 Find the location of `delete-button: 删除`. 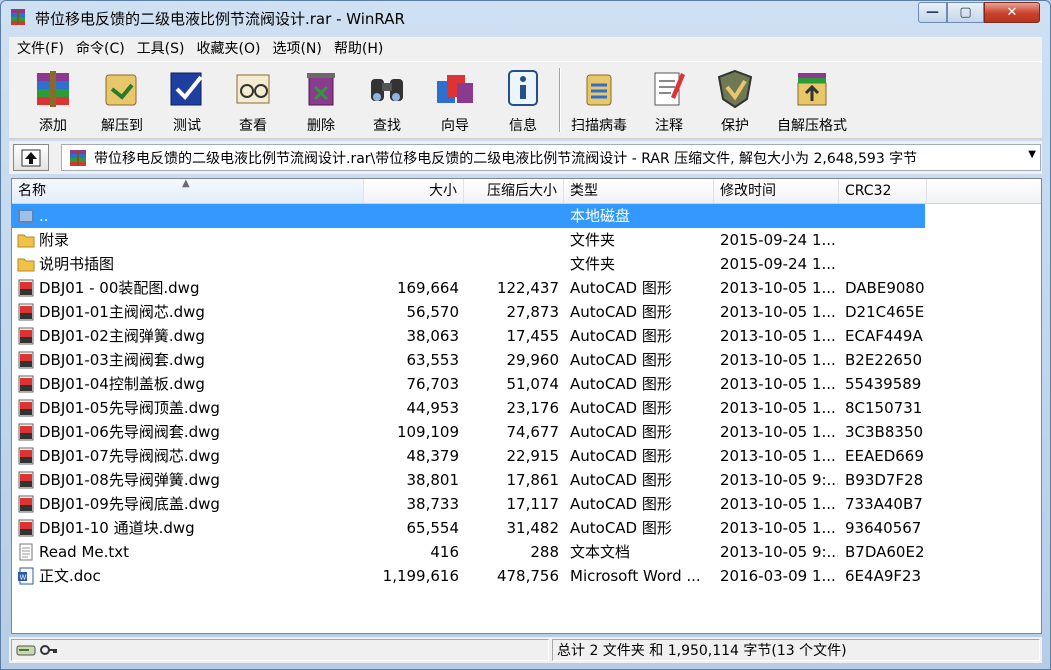

delete-button: 删除 is located at coordinates (321, 100).